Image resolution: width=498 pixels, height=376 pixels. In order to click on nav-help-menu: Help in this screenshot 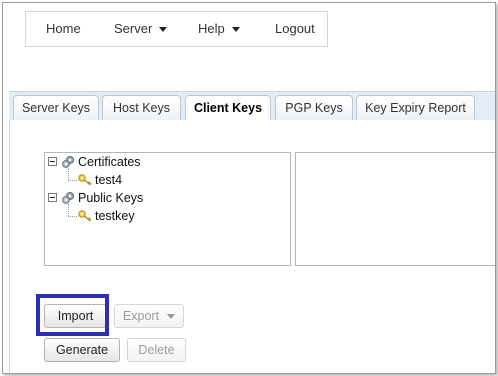, I will do `click(219, 29)`.